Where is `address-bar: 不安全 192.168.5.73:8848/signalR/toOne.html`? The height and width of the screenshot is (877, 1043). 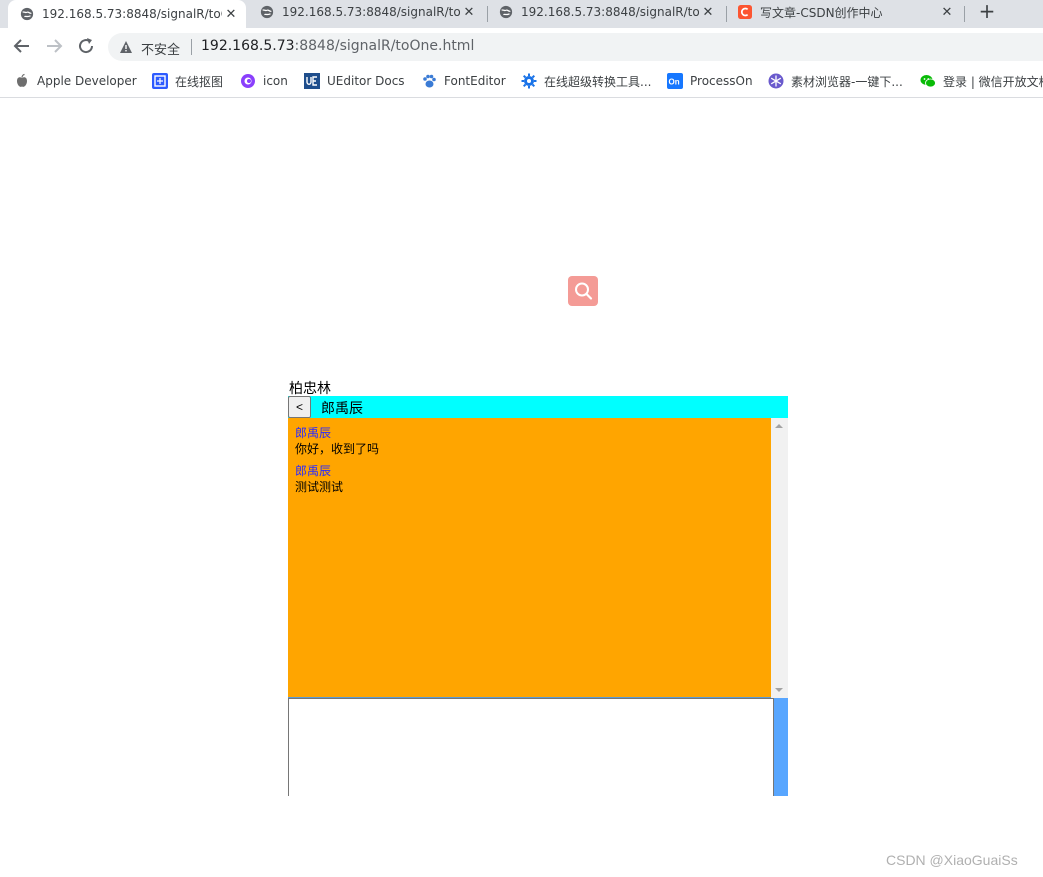
address-bar: 不安全 192.168.5.73:8848/signalR/toOne.html is located at coordinates (575, 47).